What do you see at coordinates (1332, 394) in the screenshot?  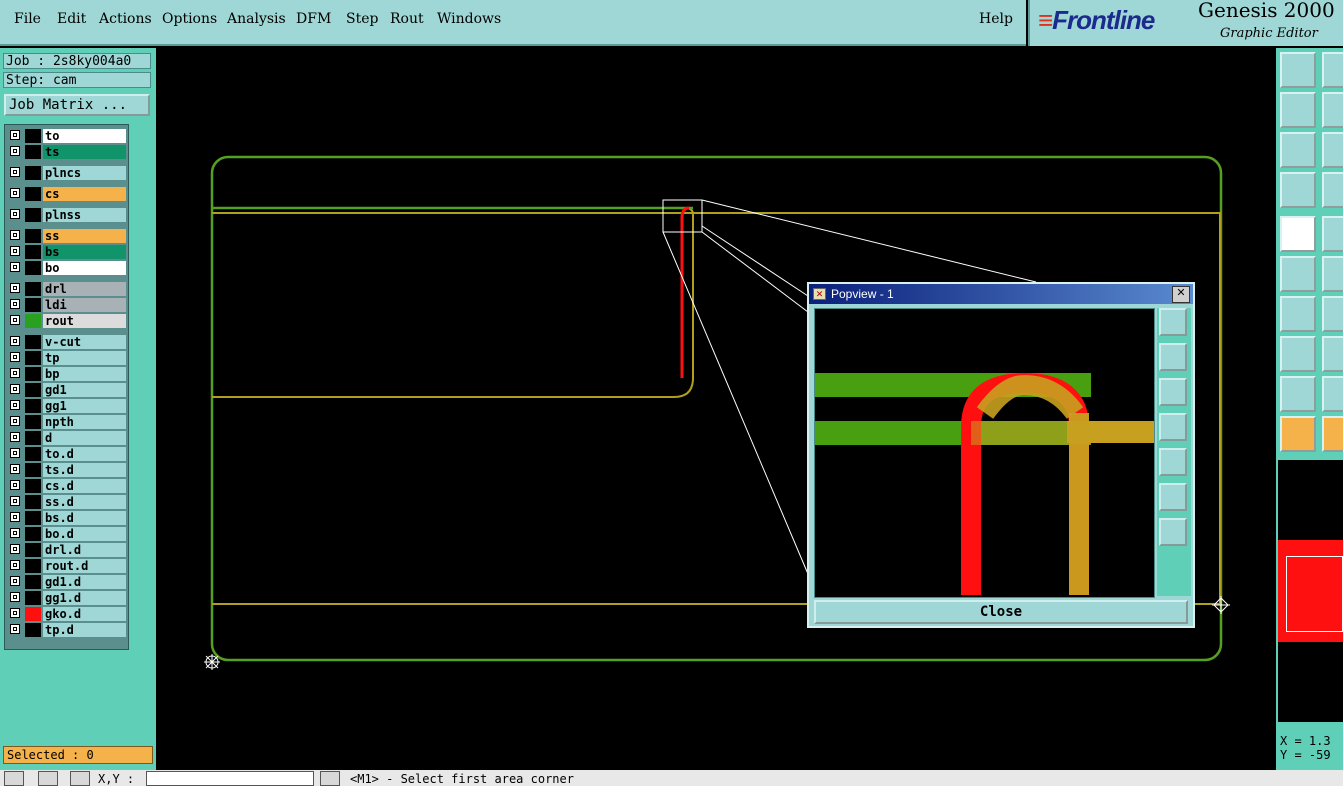 I see `polygon-icon` at bounding box center [1332, 394].